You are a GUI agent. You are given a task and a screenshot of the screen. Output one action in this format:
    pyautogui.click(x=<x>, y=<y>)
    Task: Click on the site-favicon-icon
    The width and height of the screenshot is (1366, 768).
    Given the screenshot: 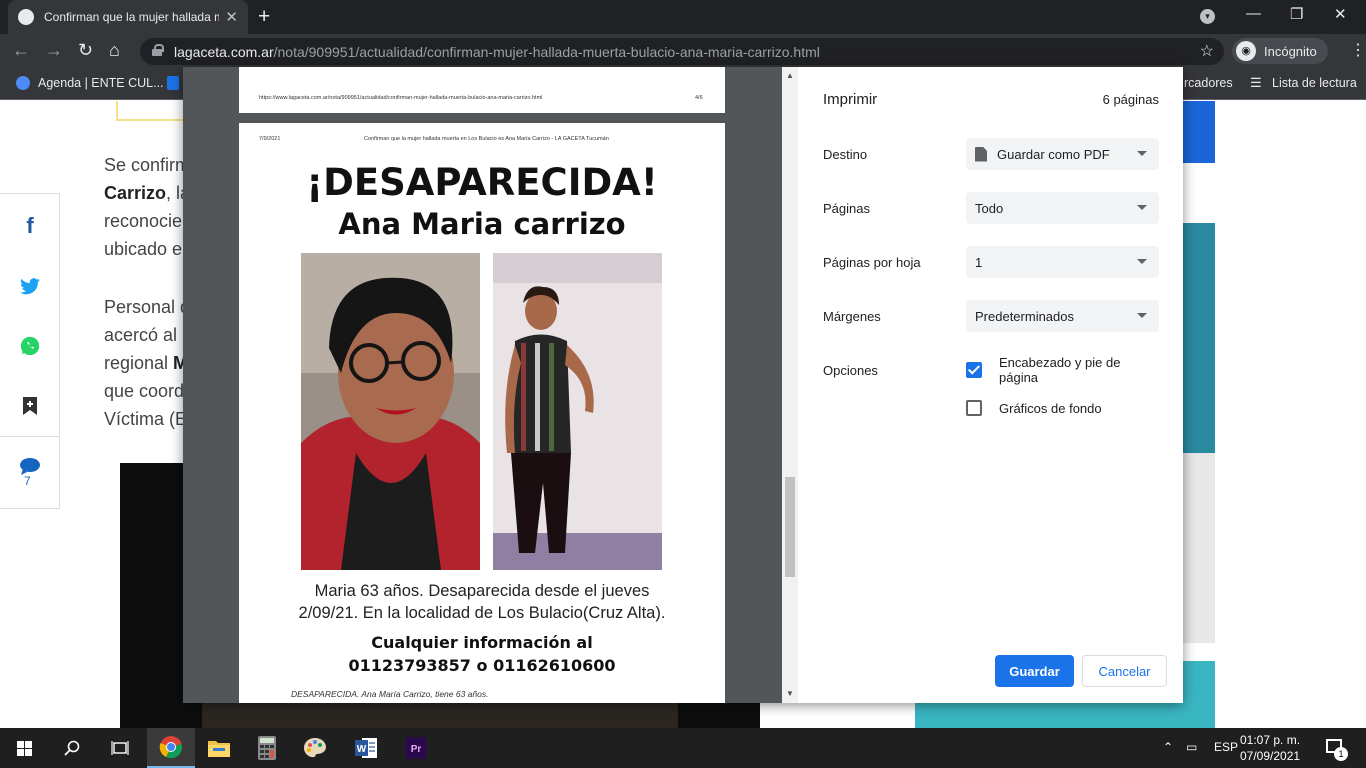 What is the action you would take?
    pyautogui.click(x=26, y=17)
    